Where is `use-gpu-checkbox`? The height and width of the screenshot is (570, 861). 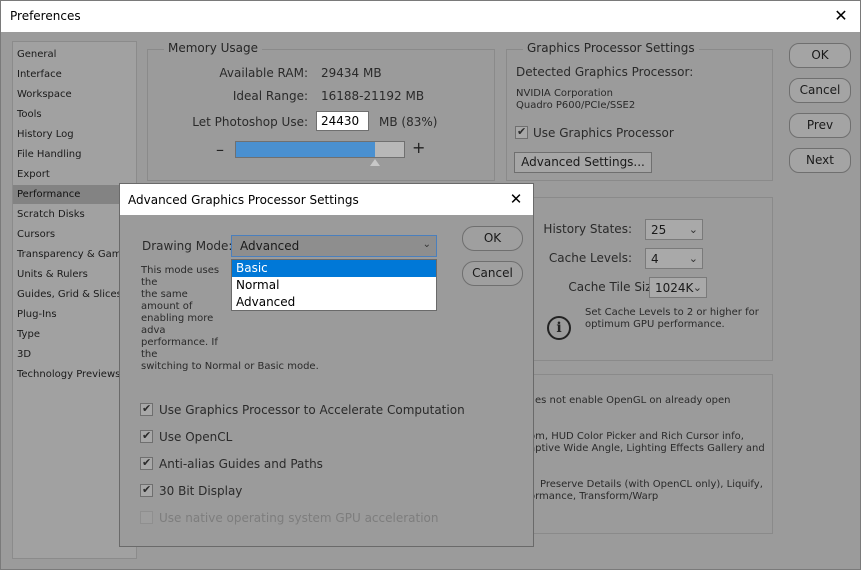 use-gpu-checkbox is located at coordinates (521, 132).